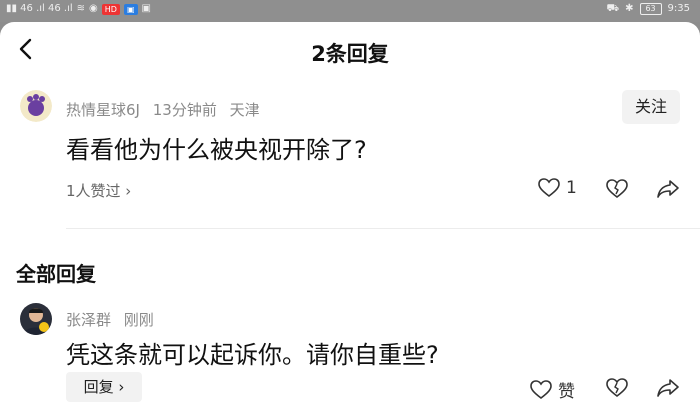 The height and width of the screenshot is (410, 700). I want to click on person-avatar-icon, so click(36, 319).